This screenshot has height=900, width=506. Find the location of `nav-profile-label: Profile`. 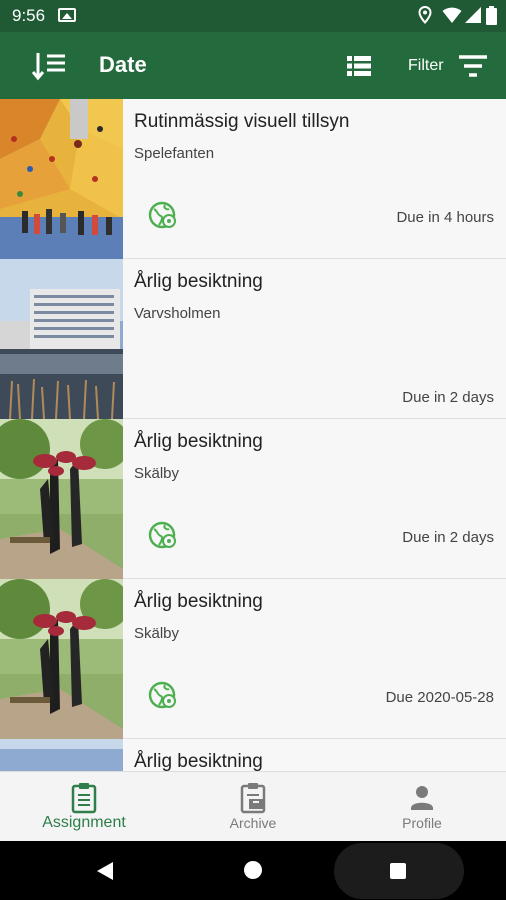

nav-profile-label: Profile is located at coordinates (422, 823).